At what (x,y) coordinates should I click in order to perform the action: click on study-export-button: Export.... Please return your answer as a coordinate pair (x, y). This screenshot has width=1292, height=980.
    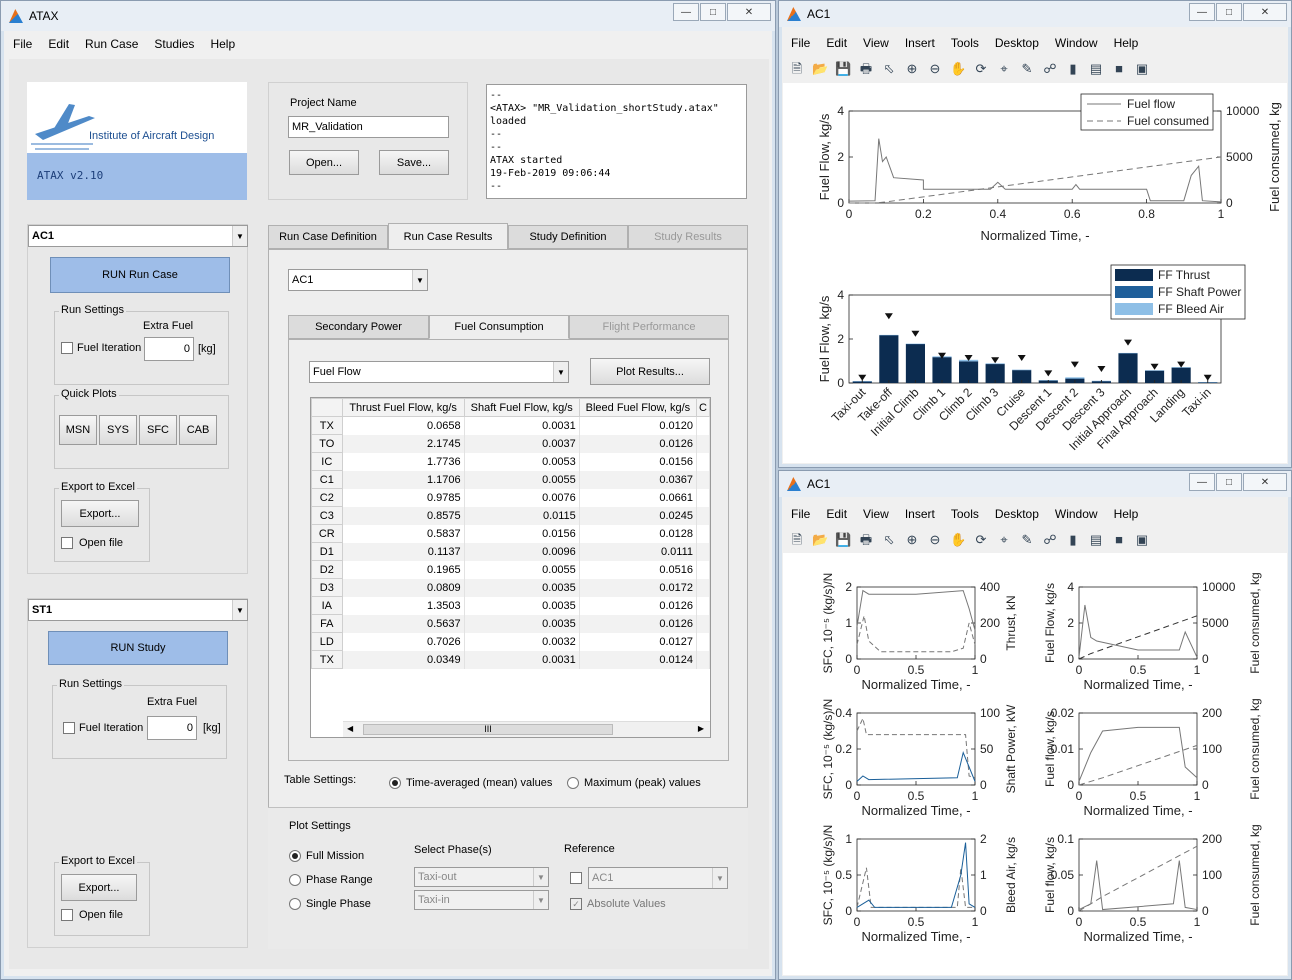
    Looking at the image, I should click on (99, 887).